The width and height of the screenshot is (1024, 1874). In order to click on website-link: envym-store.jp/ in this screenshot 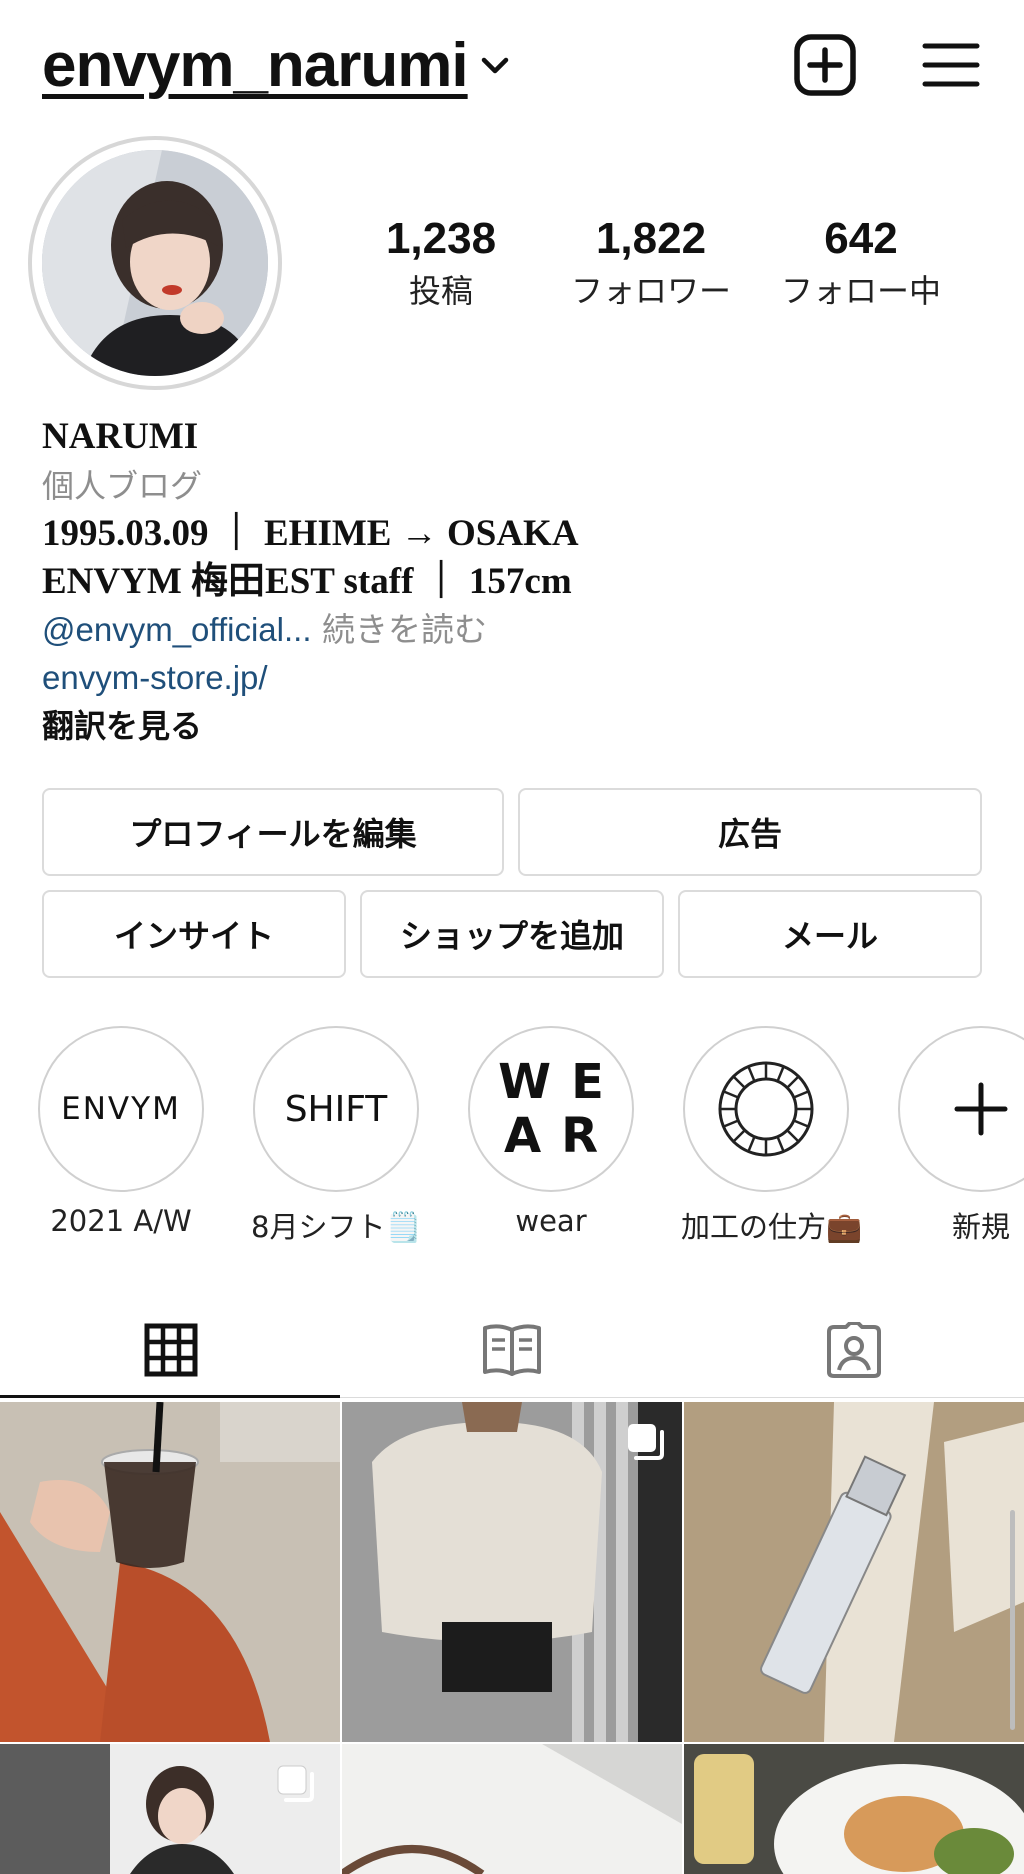, I will do `click(512, 678)`.